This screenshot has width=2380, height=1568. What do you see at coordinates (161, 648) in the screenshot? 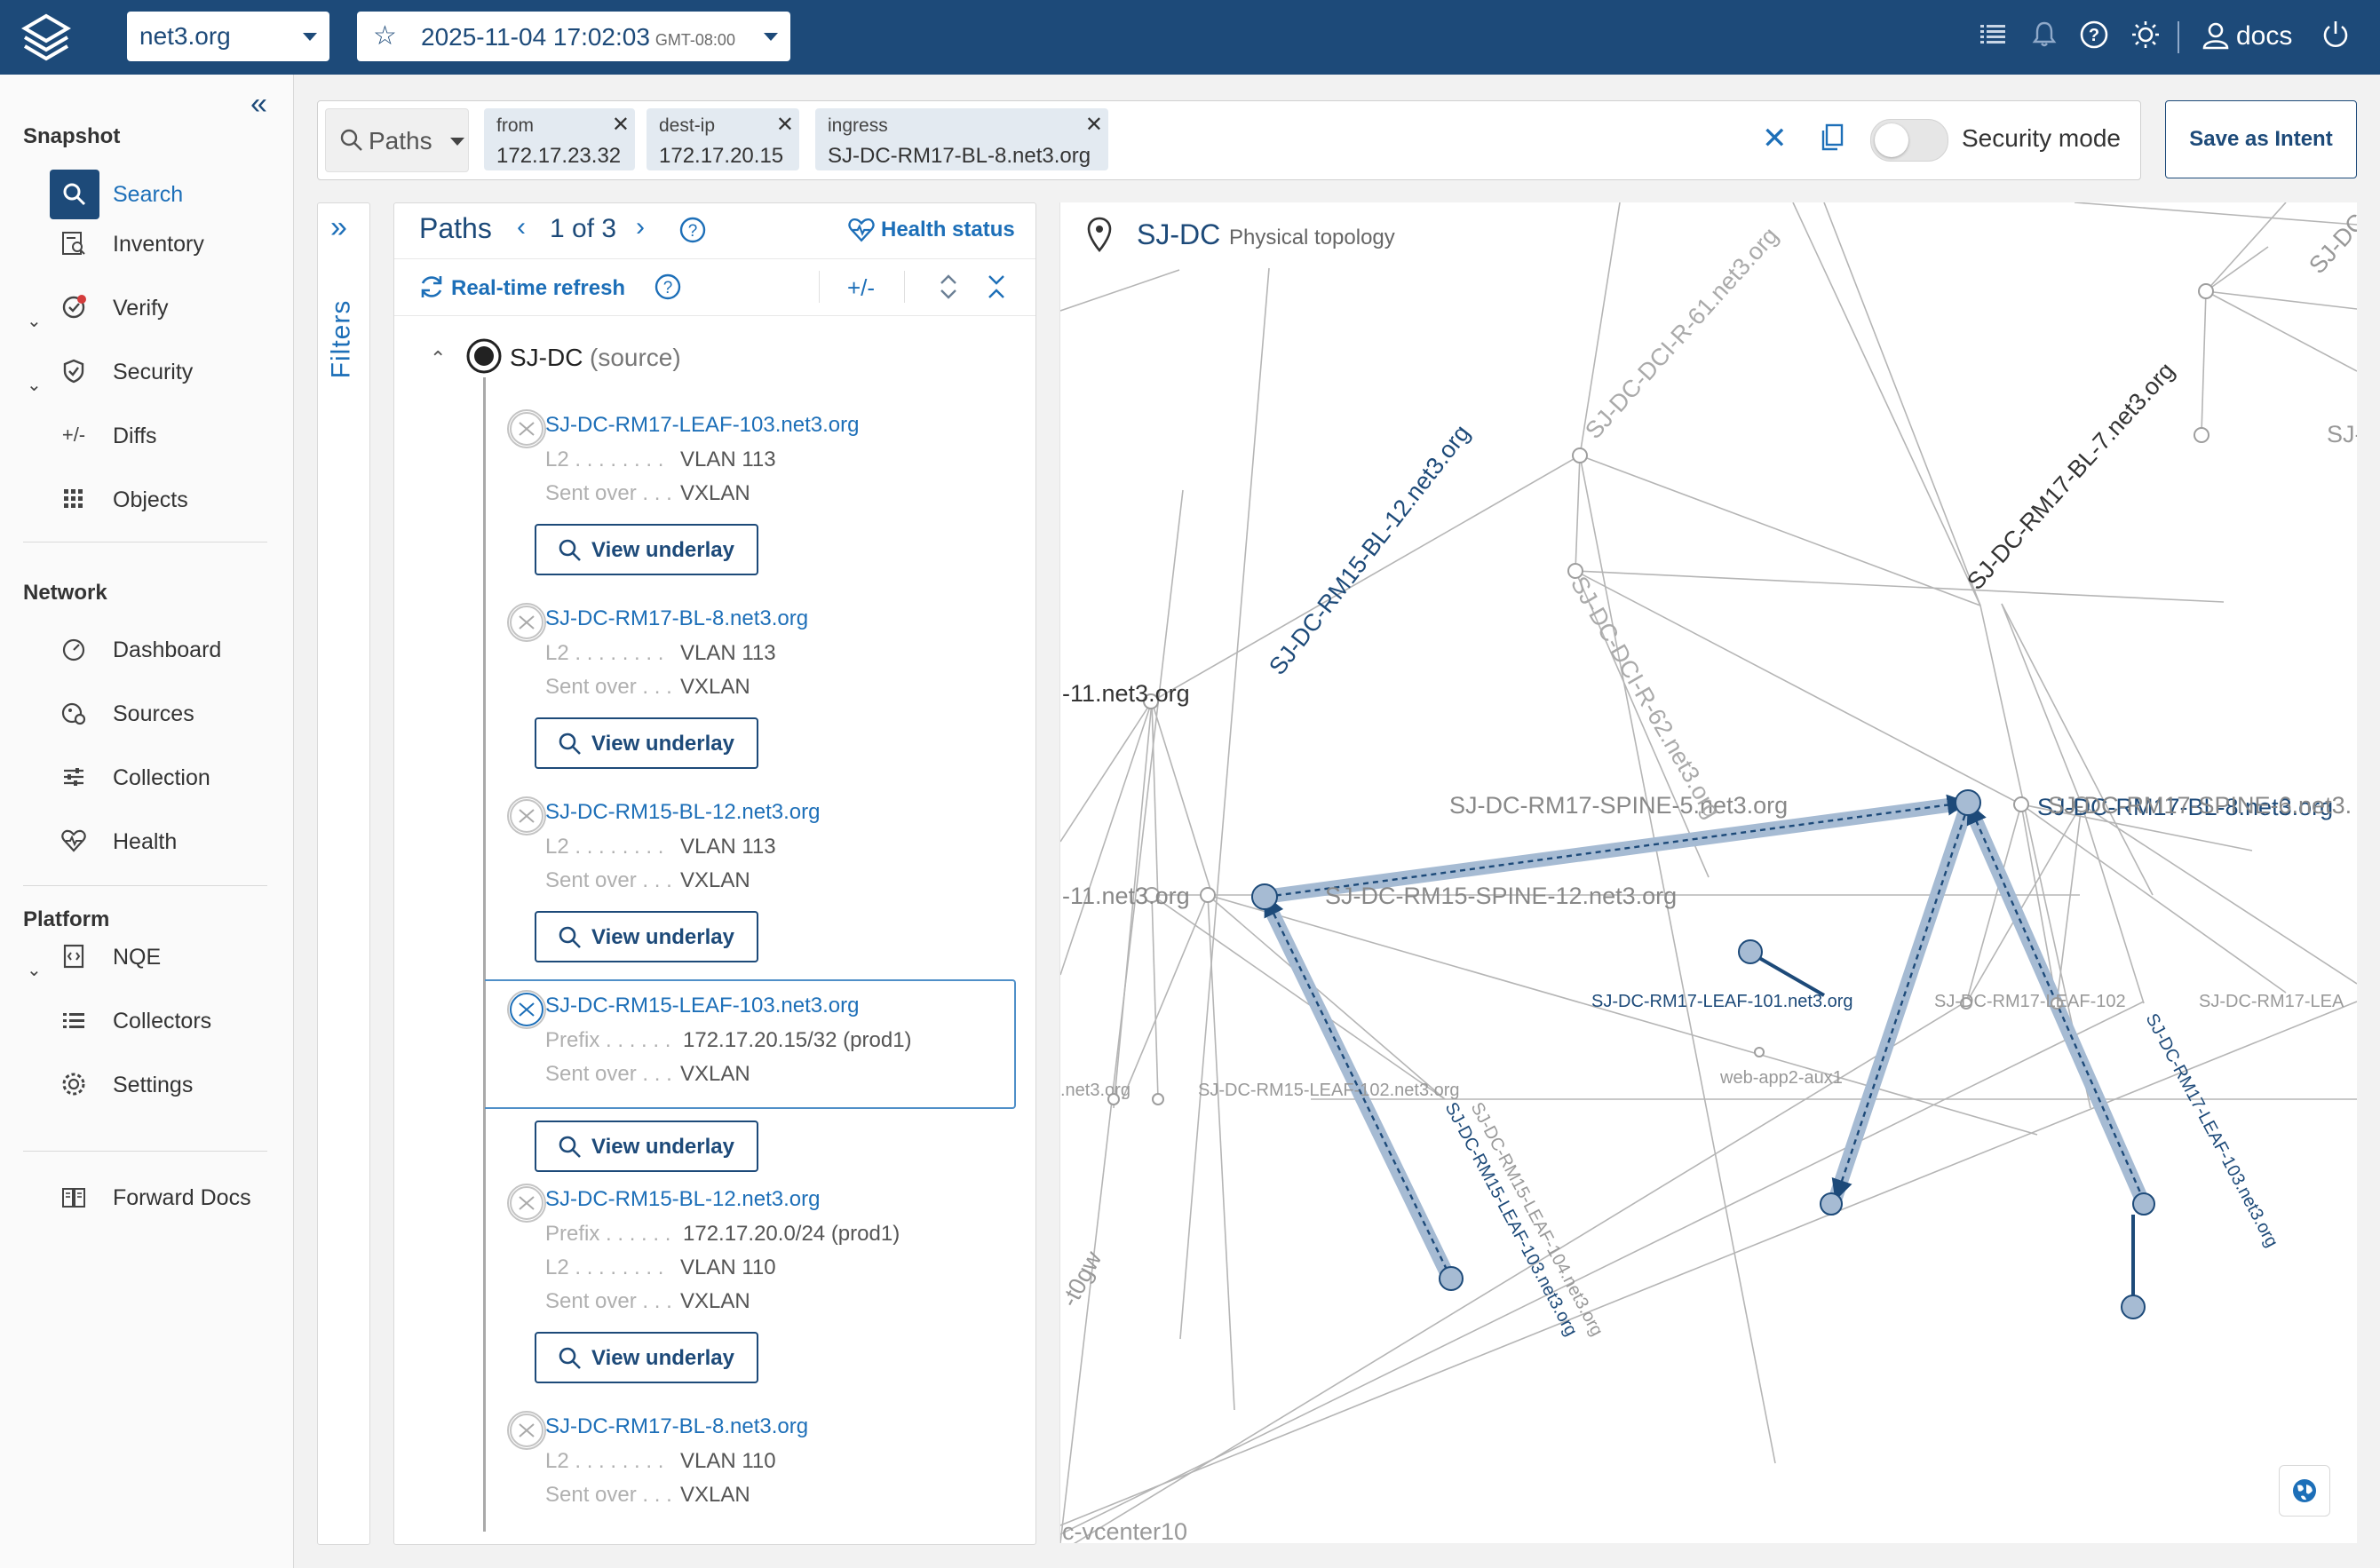
I see `sidebar-item-dashboard: Dashboard` at bounding box center [161, 648].